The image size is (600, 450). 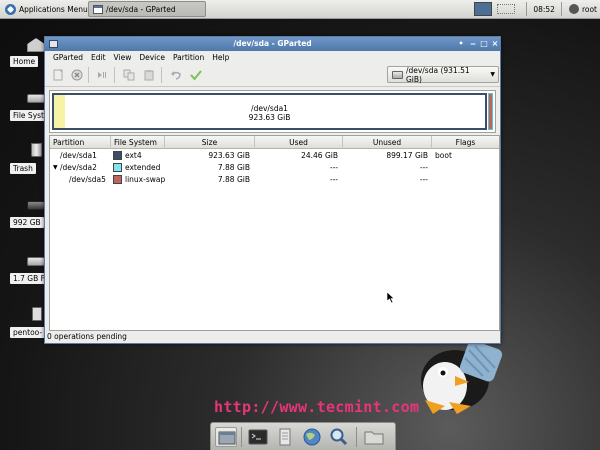 What do you see at coordinates (123, 57) in the screenshot?
I see `menu-view: View` at bounding box center [123, 57].